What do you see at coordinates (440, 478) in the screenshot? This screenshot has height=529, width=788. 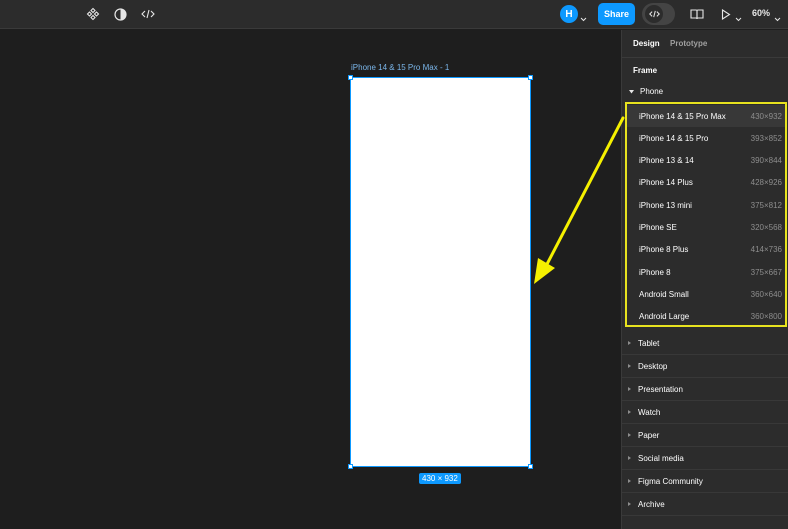 I see `frame-size-badge: 430 × 932` at bounding box center [440, 478].